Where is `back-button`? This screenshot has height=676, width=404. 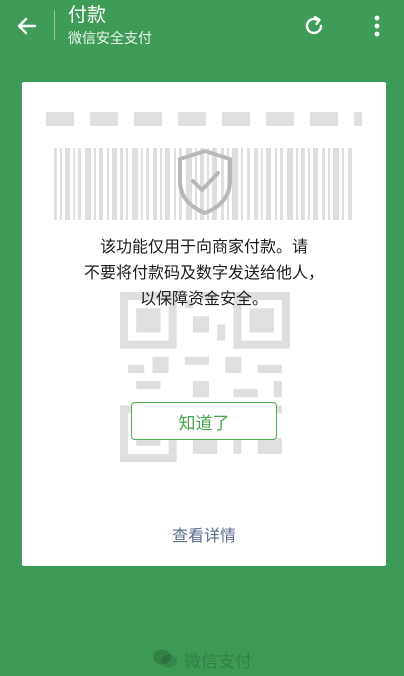 back-button is located at coordinates (27, 26).